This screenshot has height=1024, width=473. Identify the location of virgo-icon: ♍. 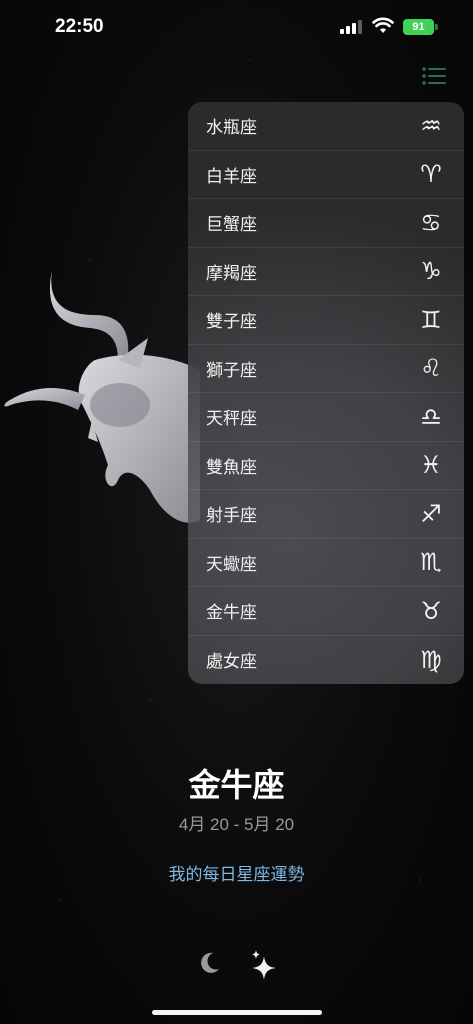
(431, 659).